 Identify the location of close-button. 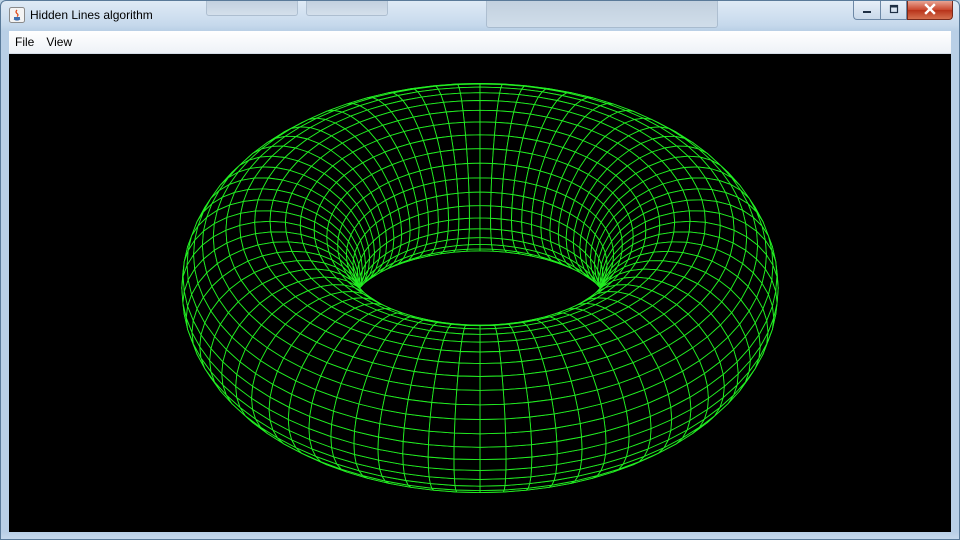
(930, 10).